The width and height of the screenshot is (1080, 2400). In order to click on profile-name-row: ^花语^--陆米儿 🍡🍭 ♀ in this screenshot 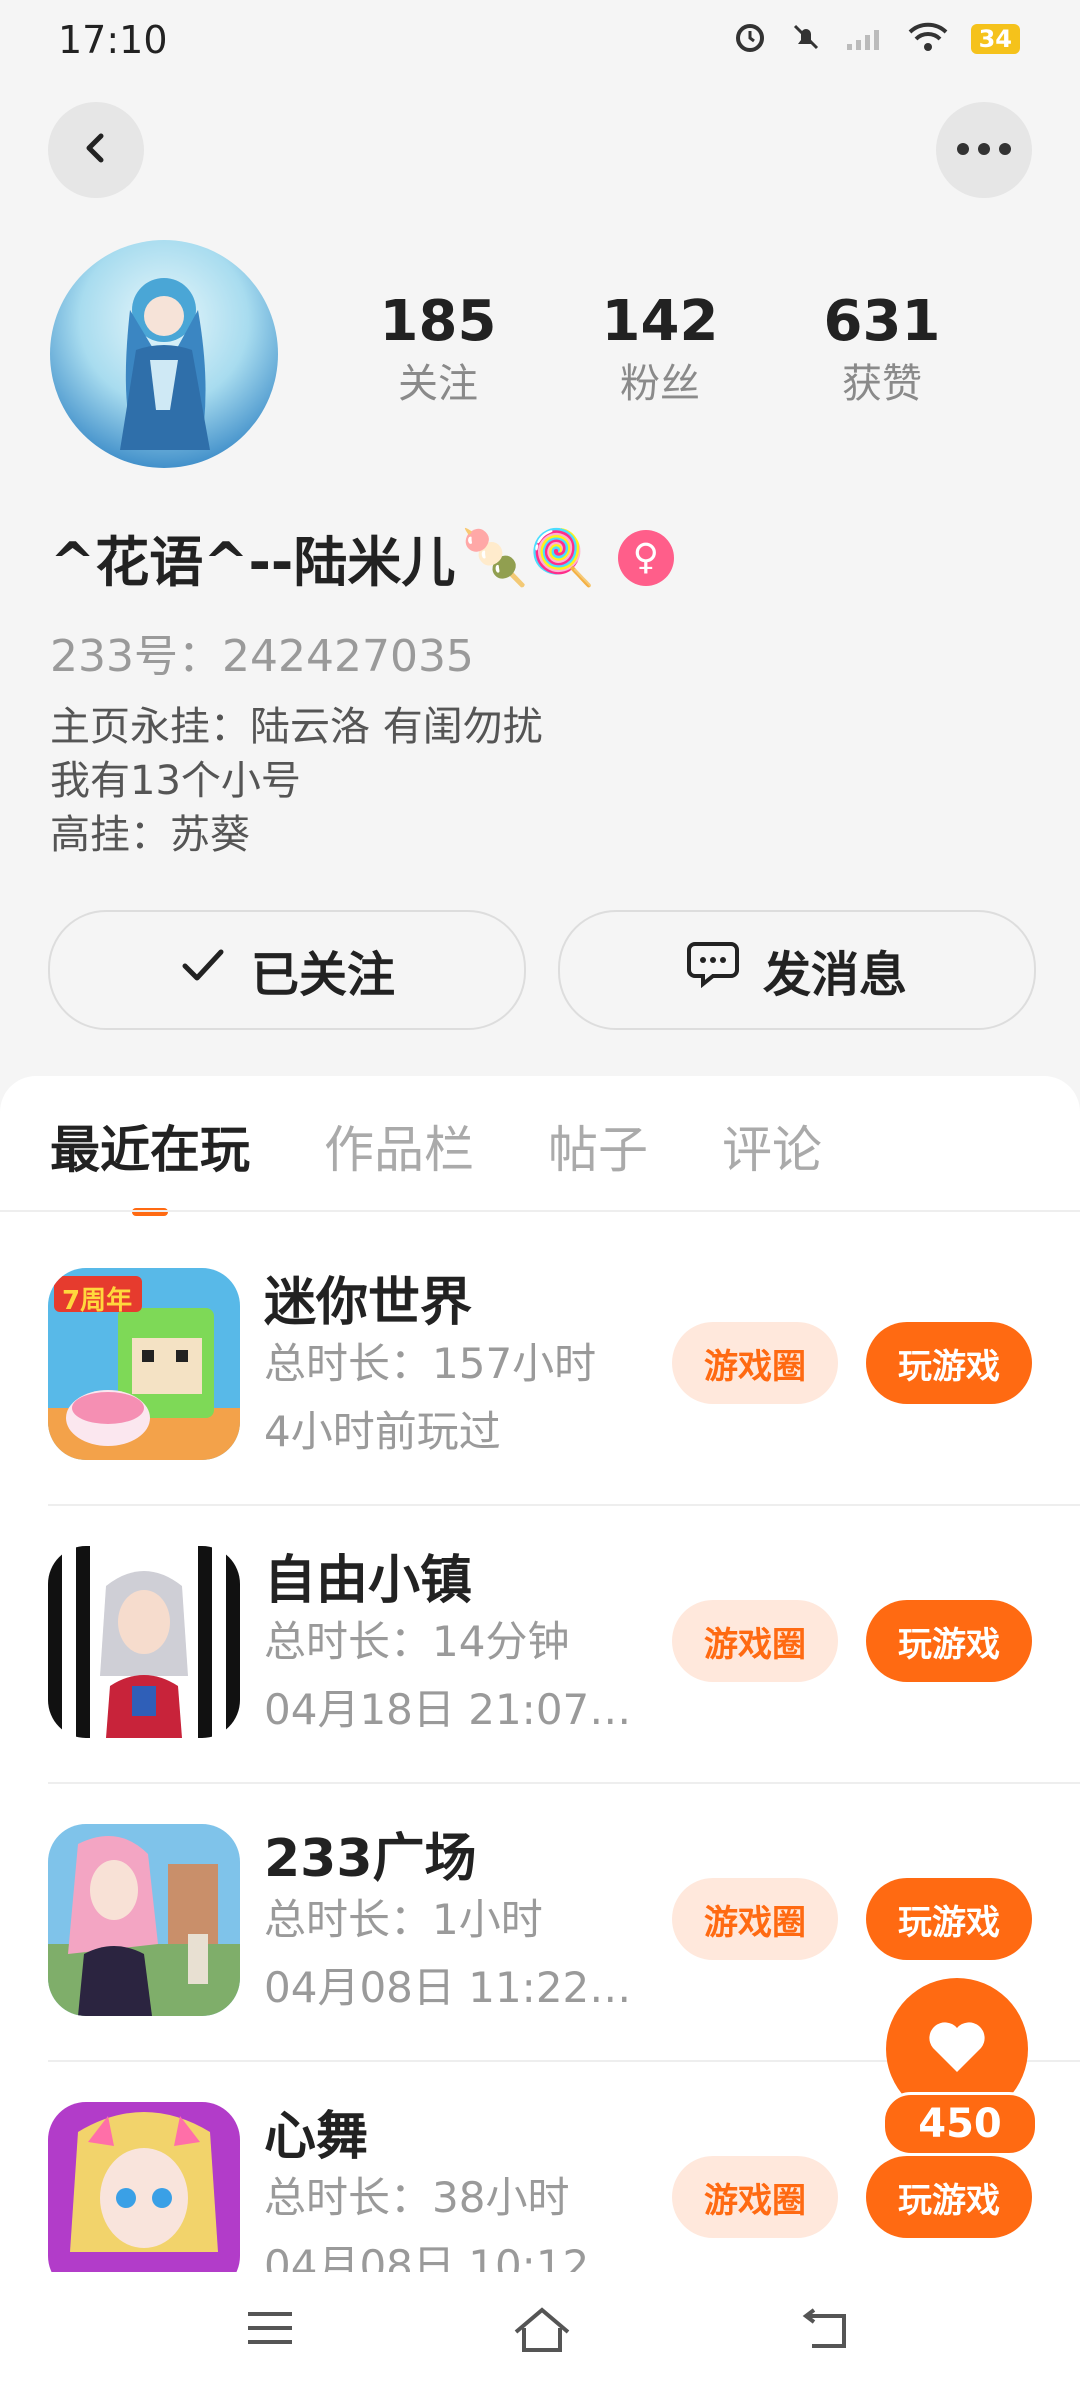, I will do `click(362, 557)`.